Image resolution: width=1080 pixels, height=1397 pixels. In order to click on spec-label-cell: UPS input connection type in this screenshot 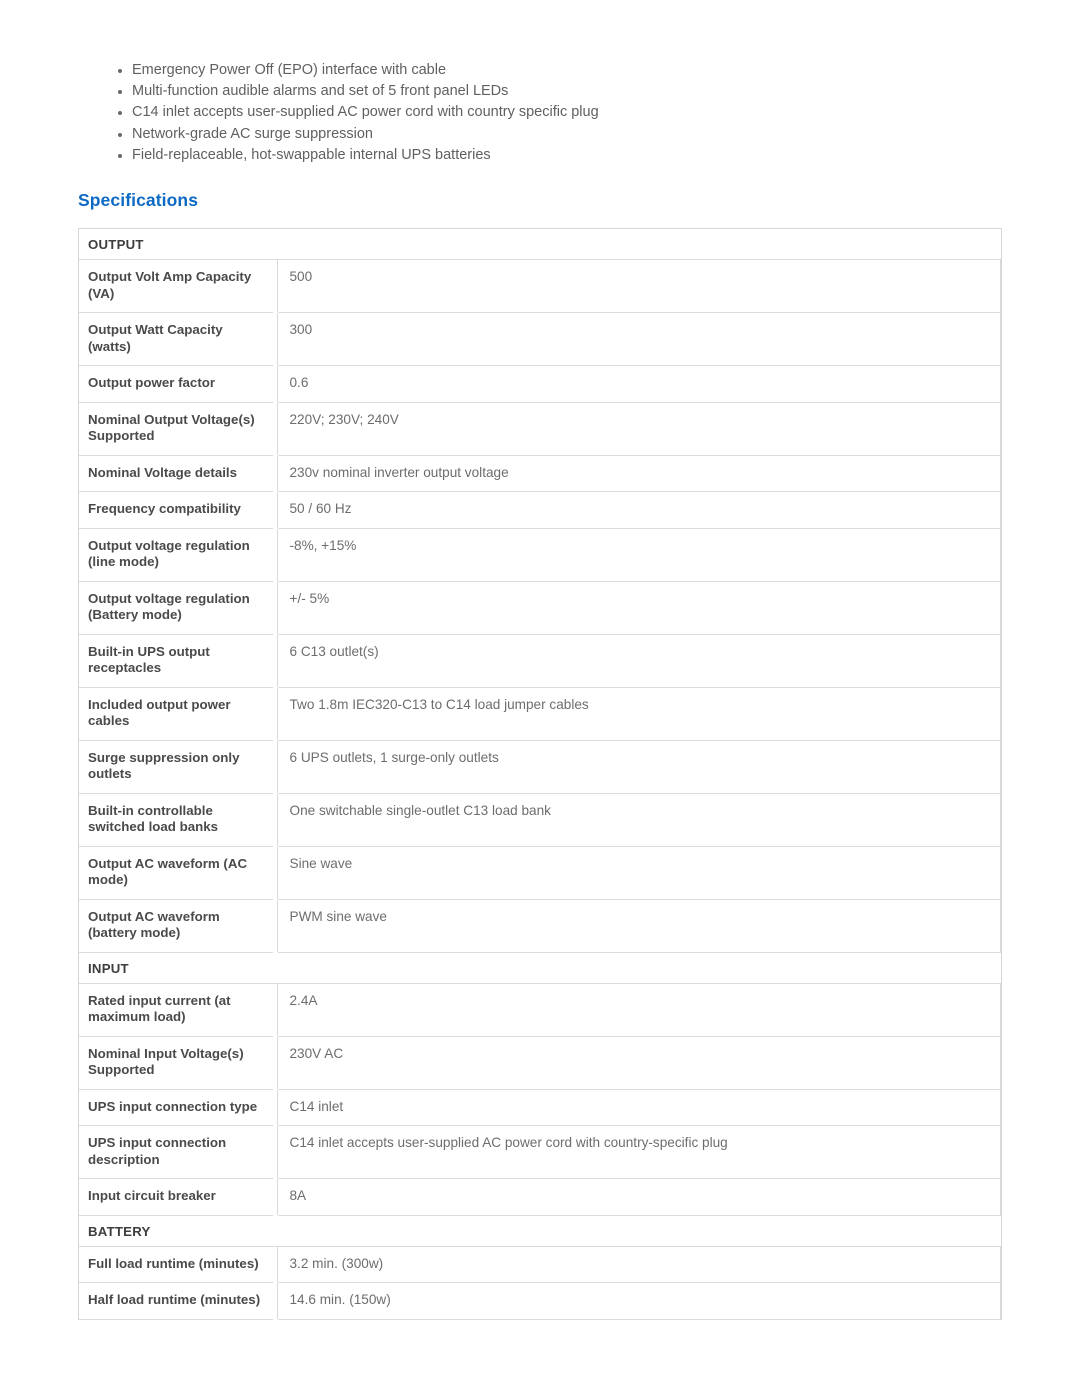, I will do `click(178, 1107)`.